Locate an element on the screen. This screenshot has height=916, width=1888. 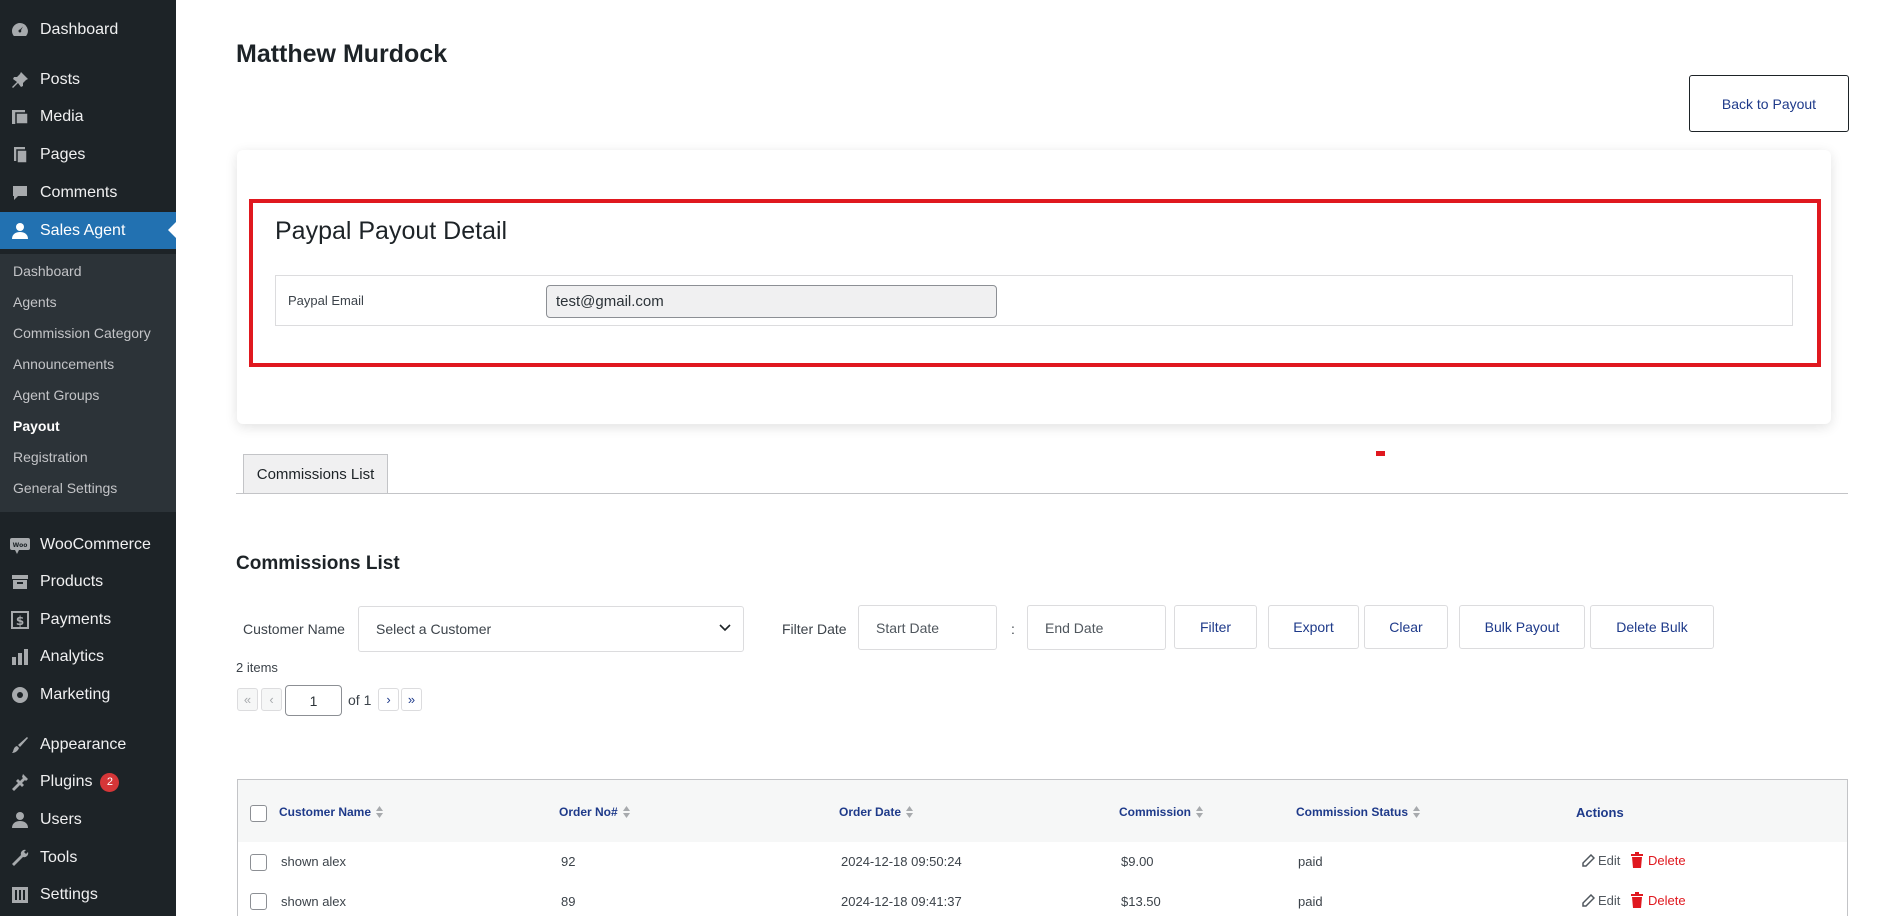
submenu-commission-category: Commission Category is located at coordinates (82, 333).